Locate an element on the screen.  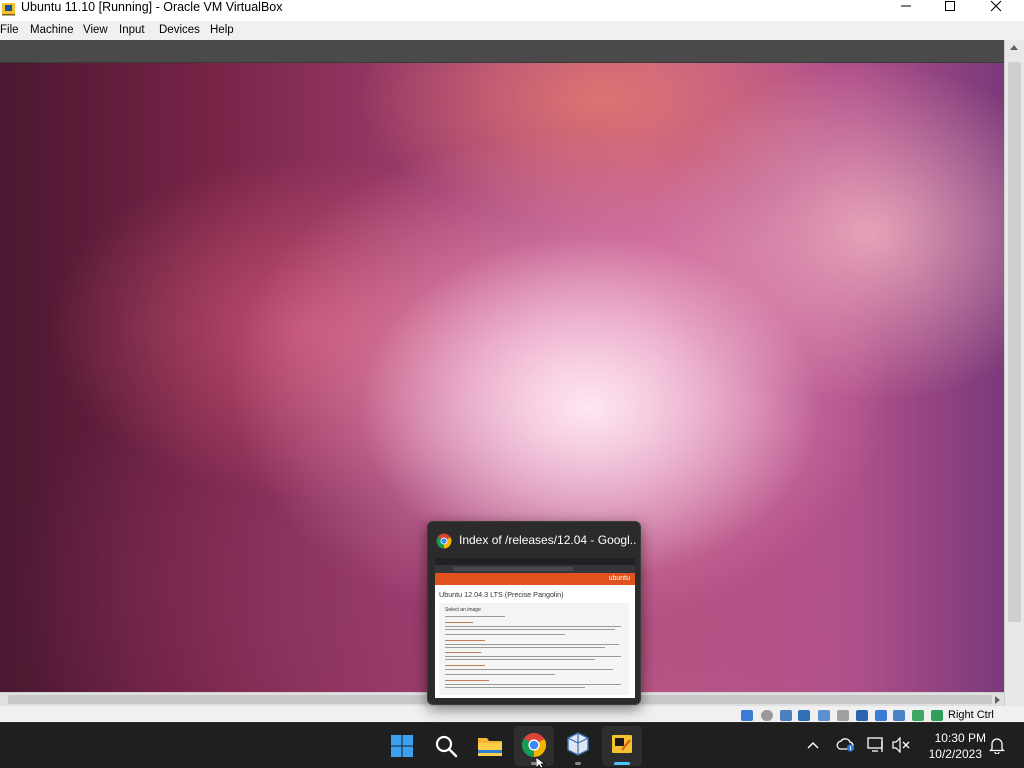
active-window-indicator is located at coordinates (622, 763).